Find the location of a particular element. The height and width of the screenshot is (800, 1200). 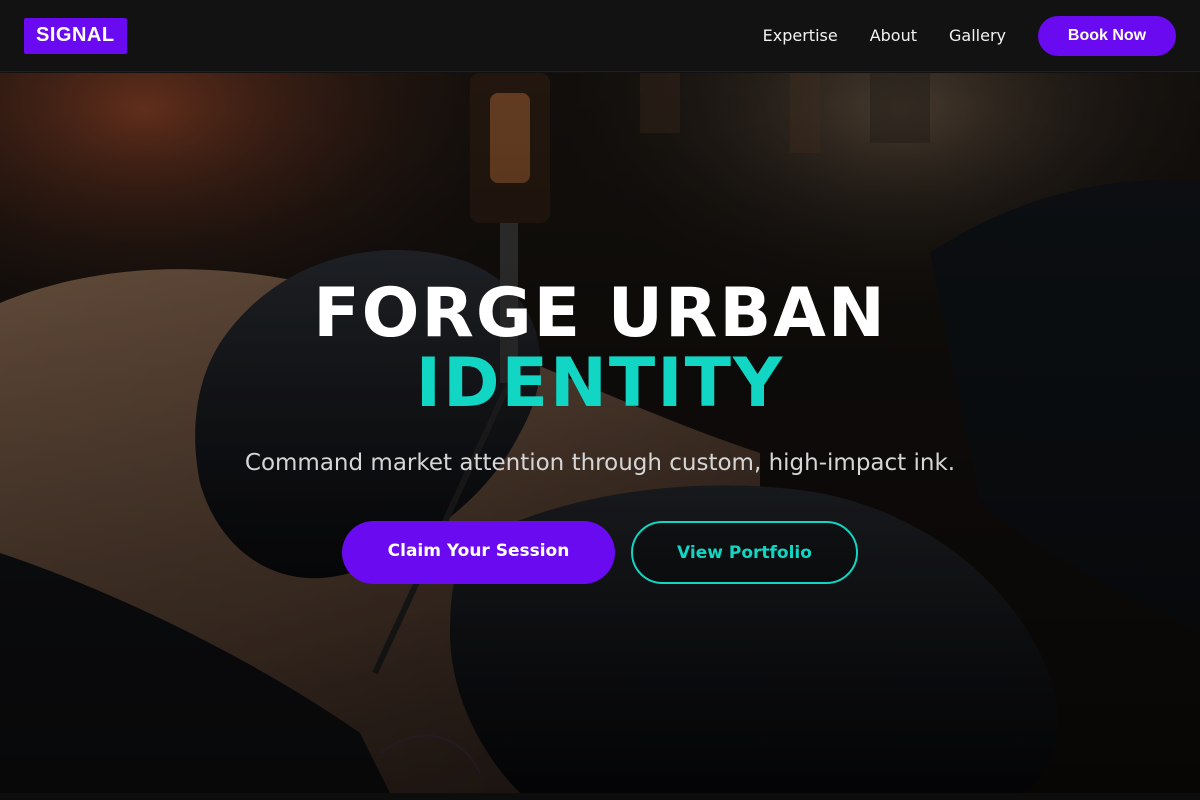

main-nav: Expertise About Gallery Book Now is located at coordinates (969, 35).